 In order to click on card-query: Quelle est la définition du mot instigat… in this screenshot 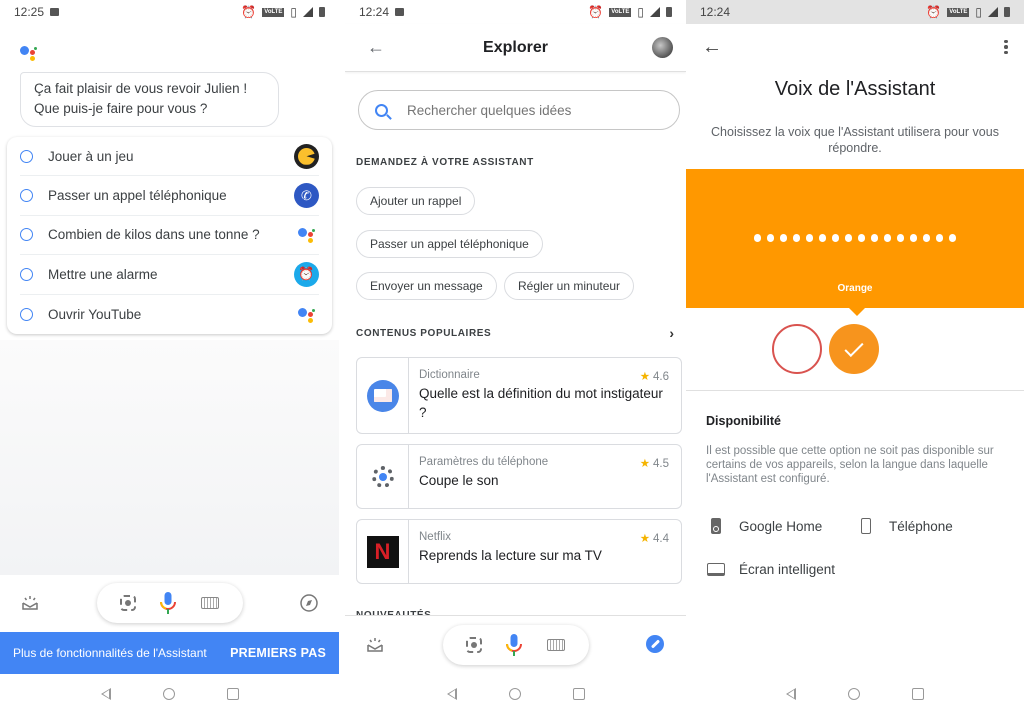, I will do `click(541, 403)`.